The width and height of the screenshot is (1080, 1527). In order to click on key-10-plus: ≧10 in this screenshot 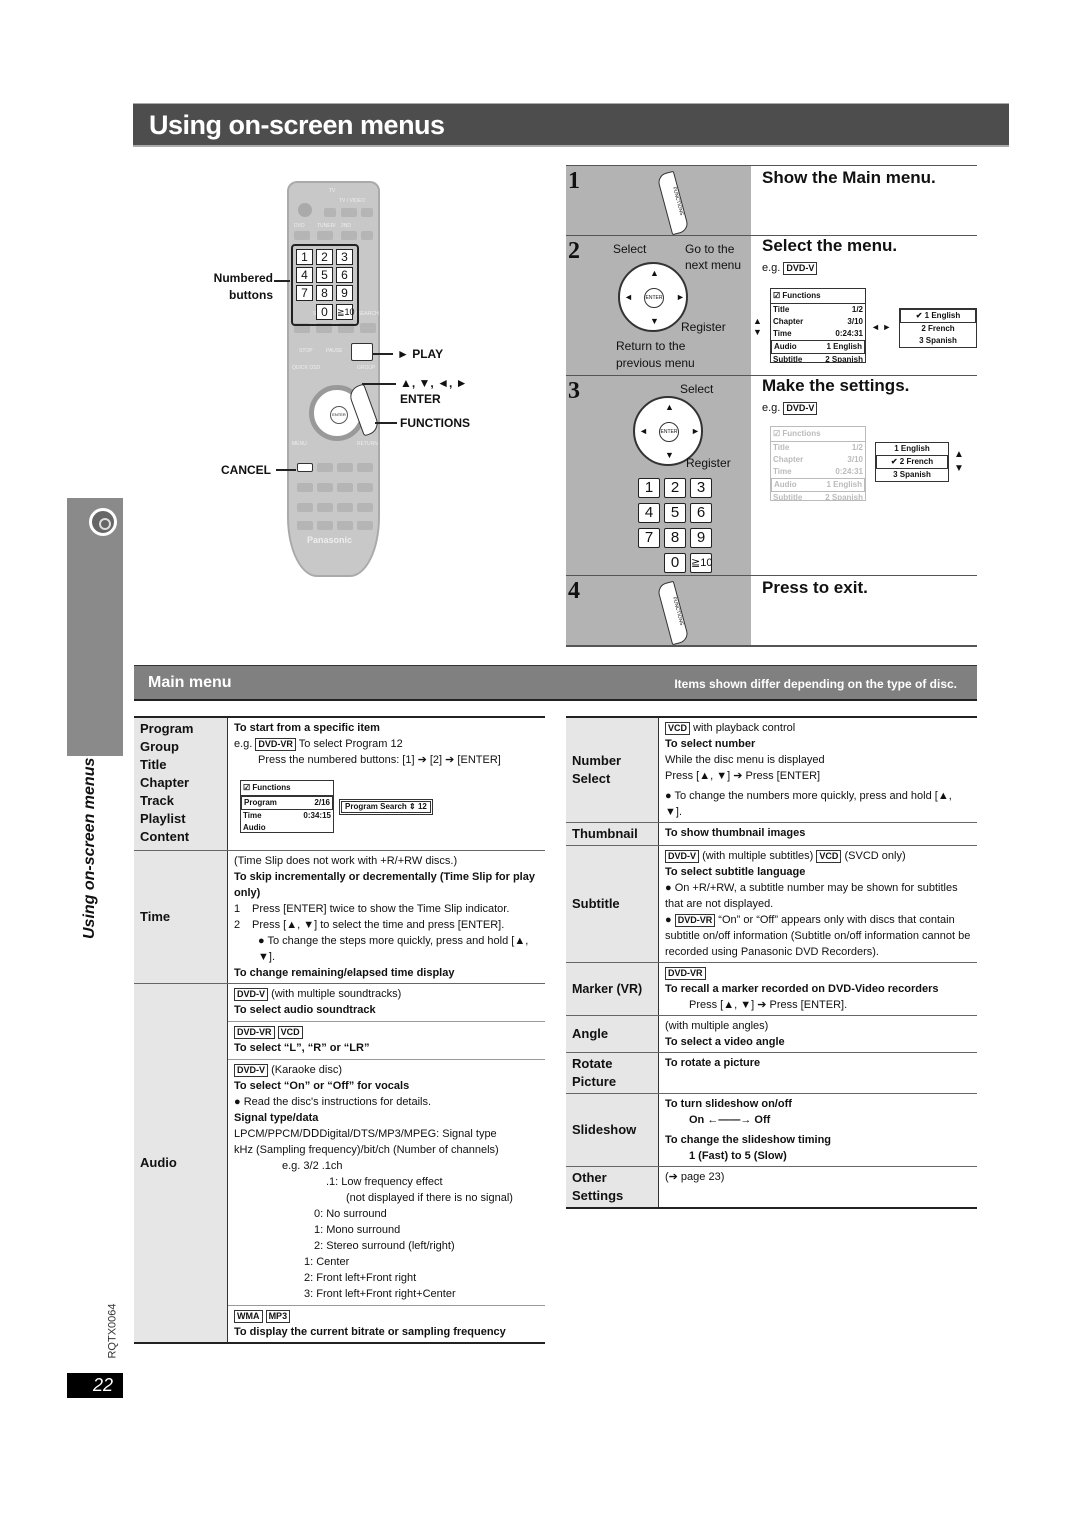, I will do `click(345, 312)`.